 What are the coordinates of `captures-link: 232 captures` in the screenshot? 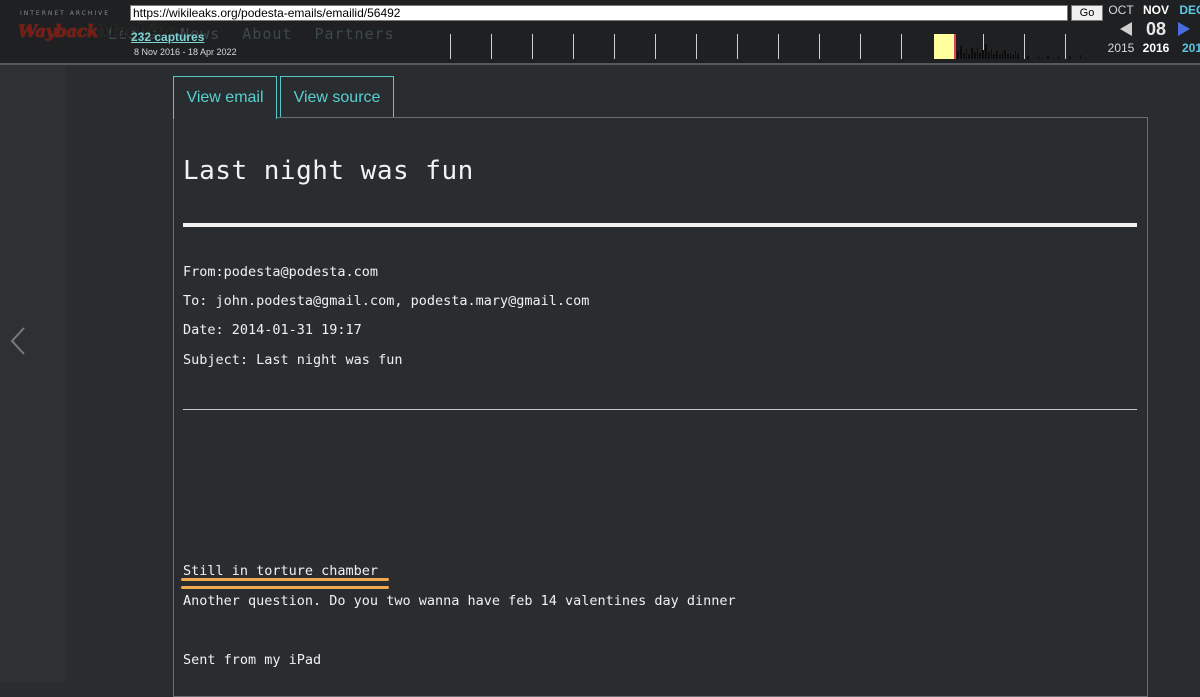 It's located at (167, 37).